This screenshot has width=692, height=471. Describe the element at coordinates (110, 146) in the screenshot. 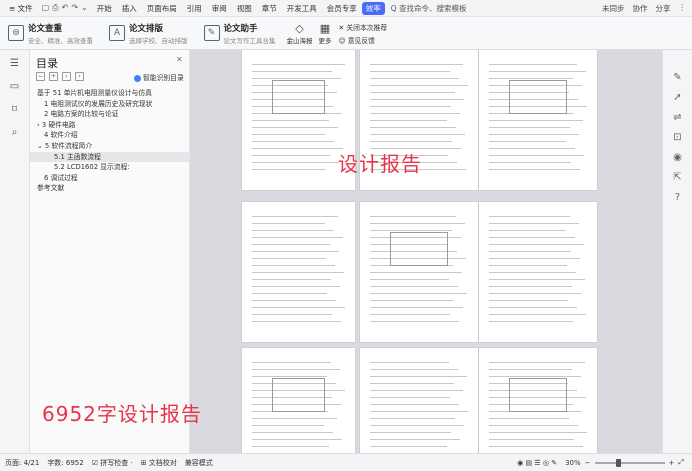

I see `toc-item: ⌄ 5 软件流程简介` at that location.